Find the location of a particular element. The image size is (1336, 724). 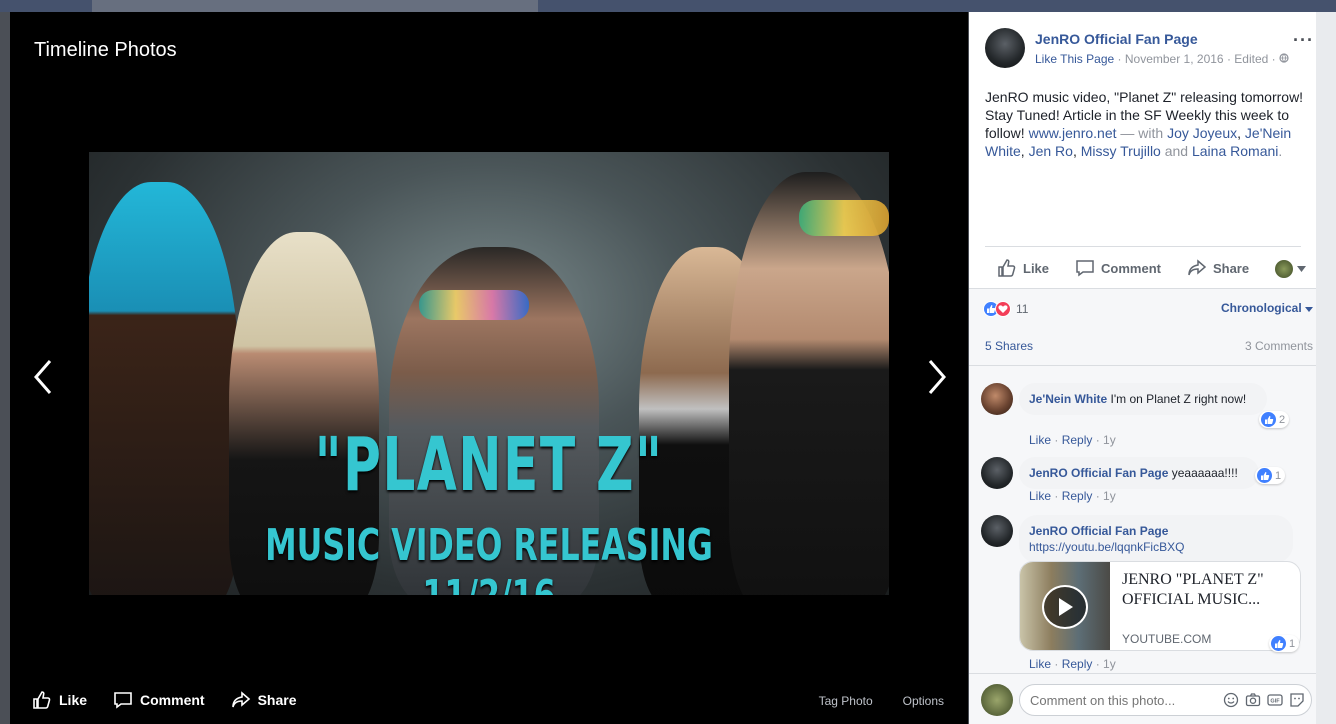

photo-comment-label: Comment is located at coordinates (172, 700).